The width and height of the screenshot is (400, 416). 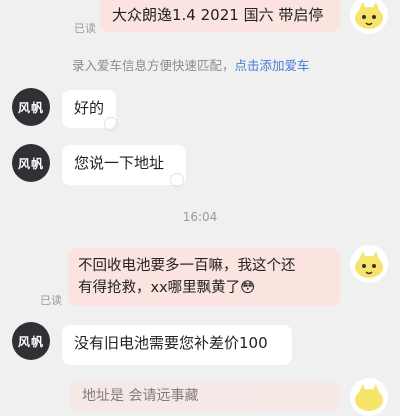 I want to click on timestamp: 16:04, so click(x=200, y=217).